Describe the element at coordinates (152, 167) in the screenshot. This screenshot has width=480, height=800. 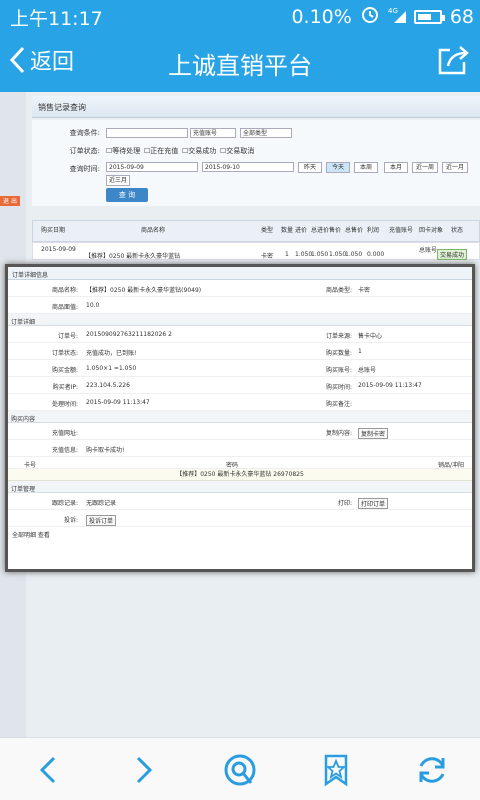
I see `date-from-input: 2015-09-09` at that location.